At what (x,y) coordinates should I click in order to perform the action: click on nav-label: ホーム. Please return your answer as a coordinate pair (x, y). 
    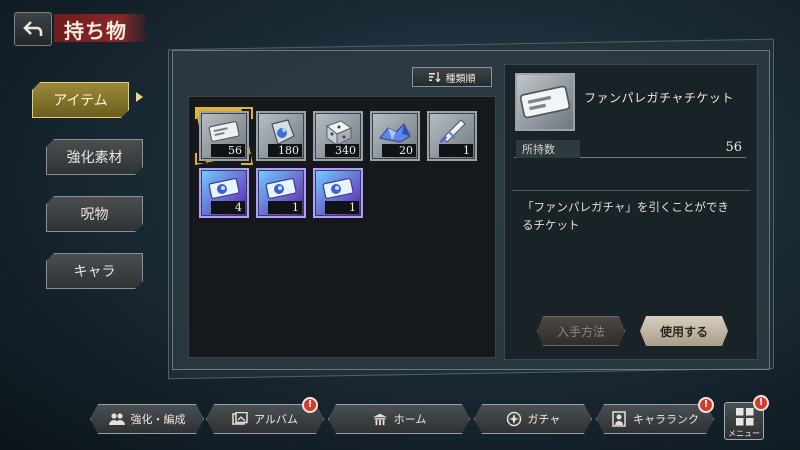
    Looking at the image, I should click on (410, 419).